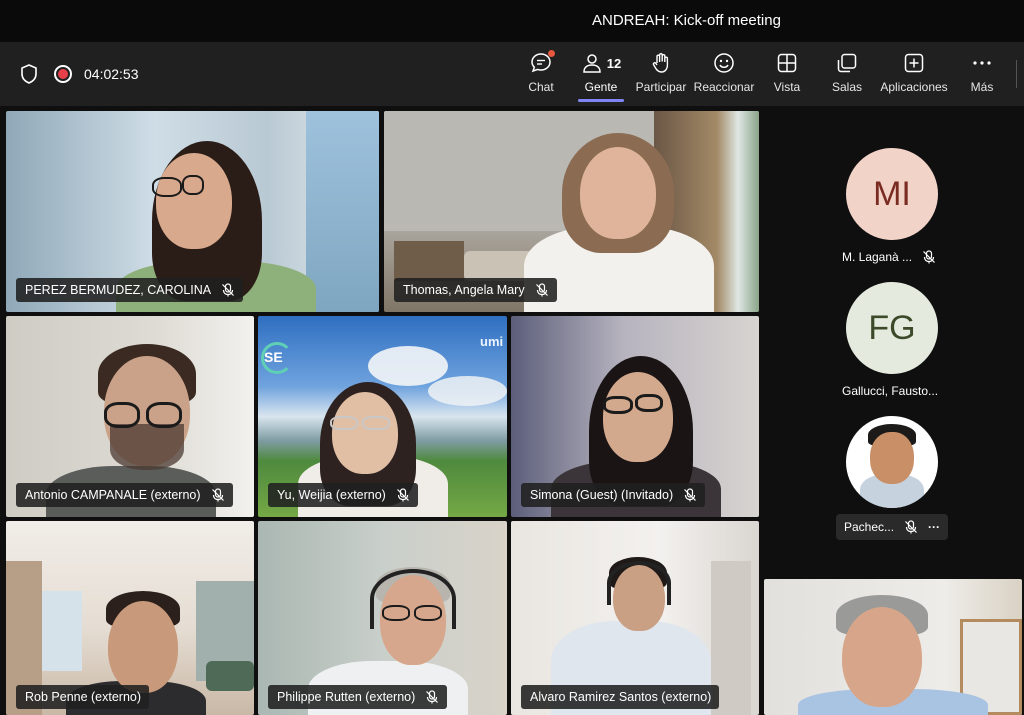 This screenshot has height=715, width=1024. I want to click on toolbar-separator, so click(1016, 74).